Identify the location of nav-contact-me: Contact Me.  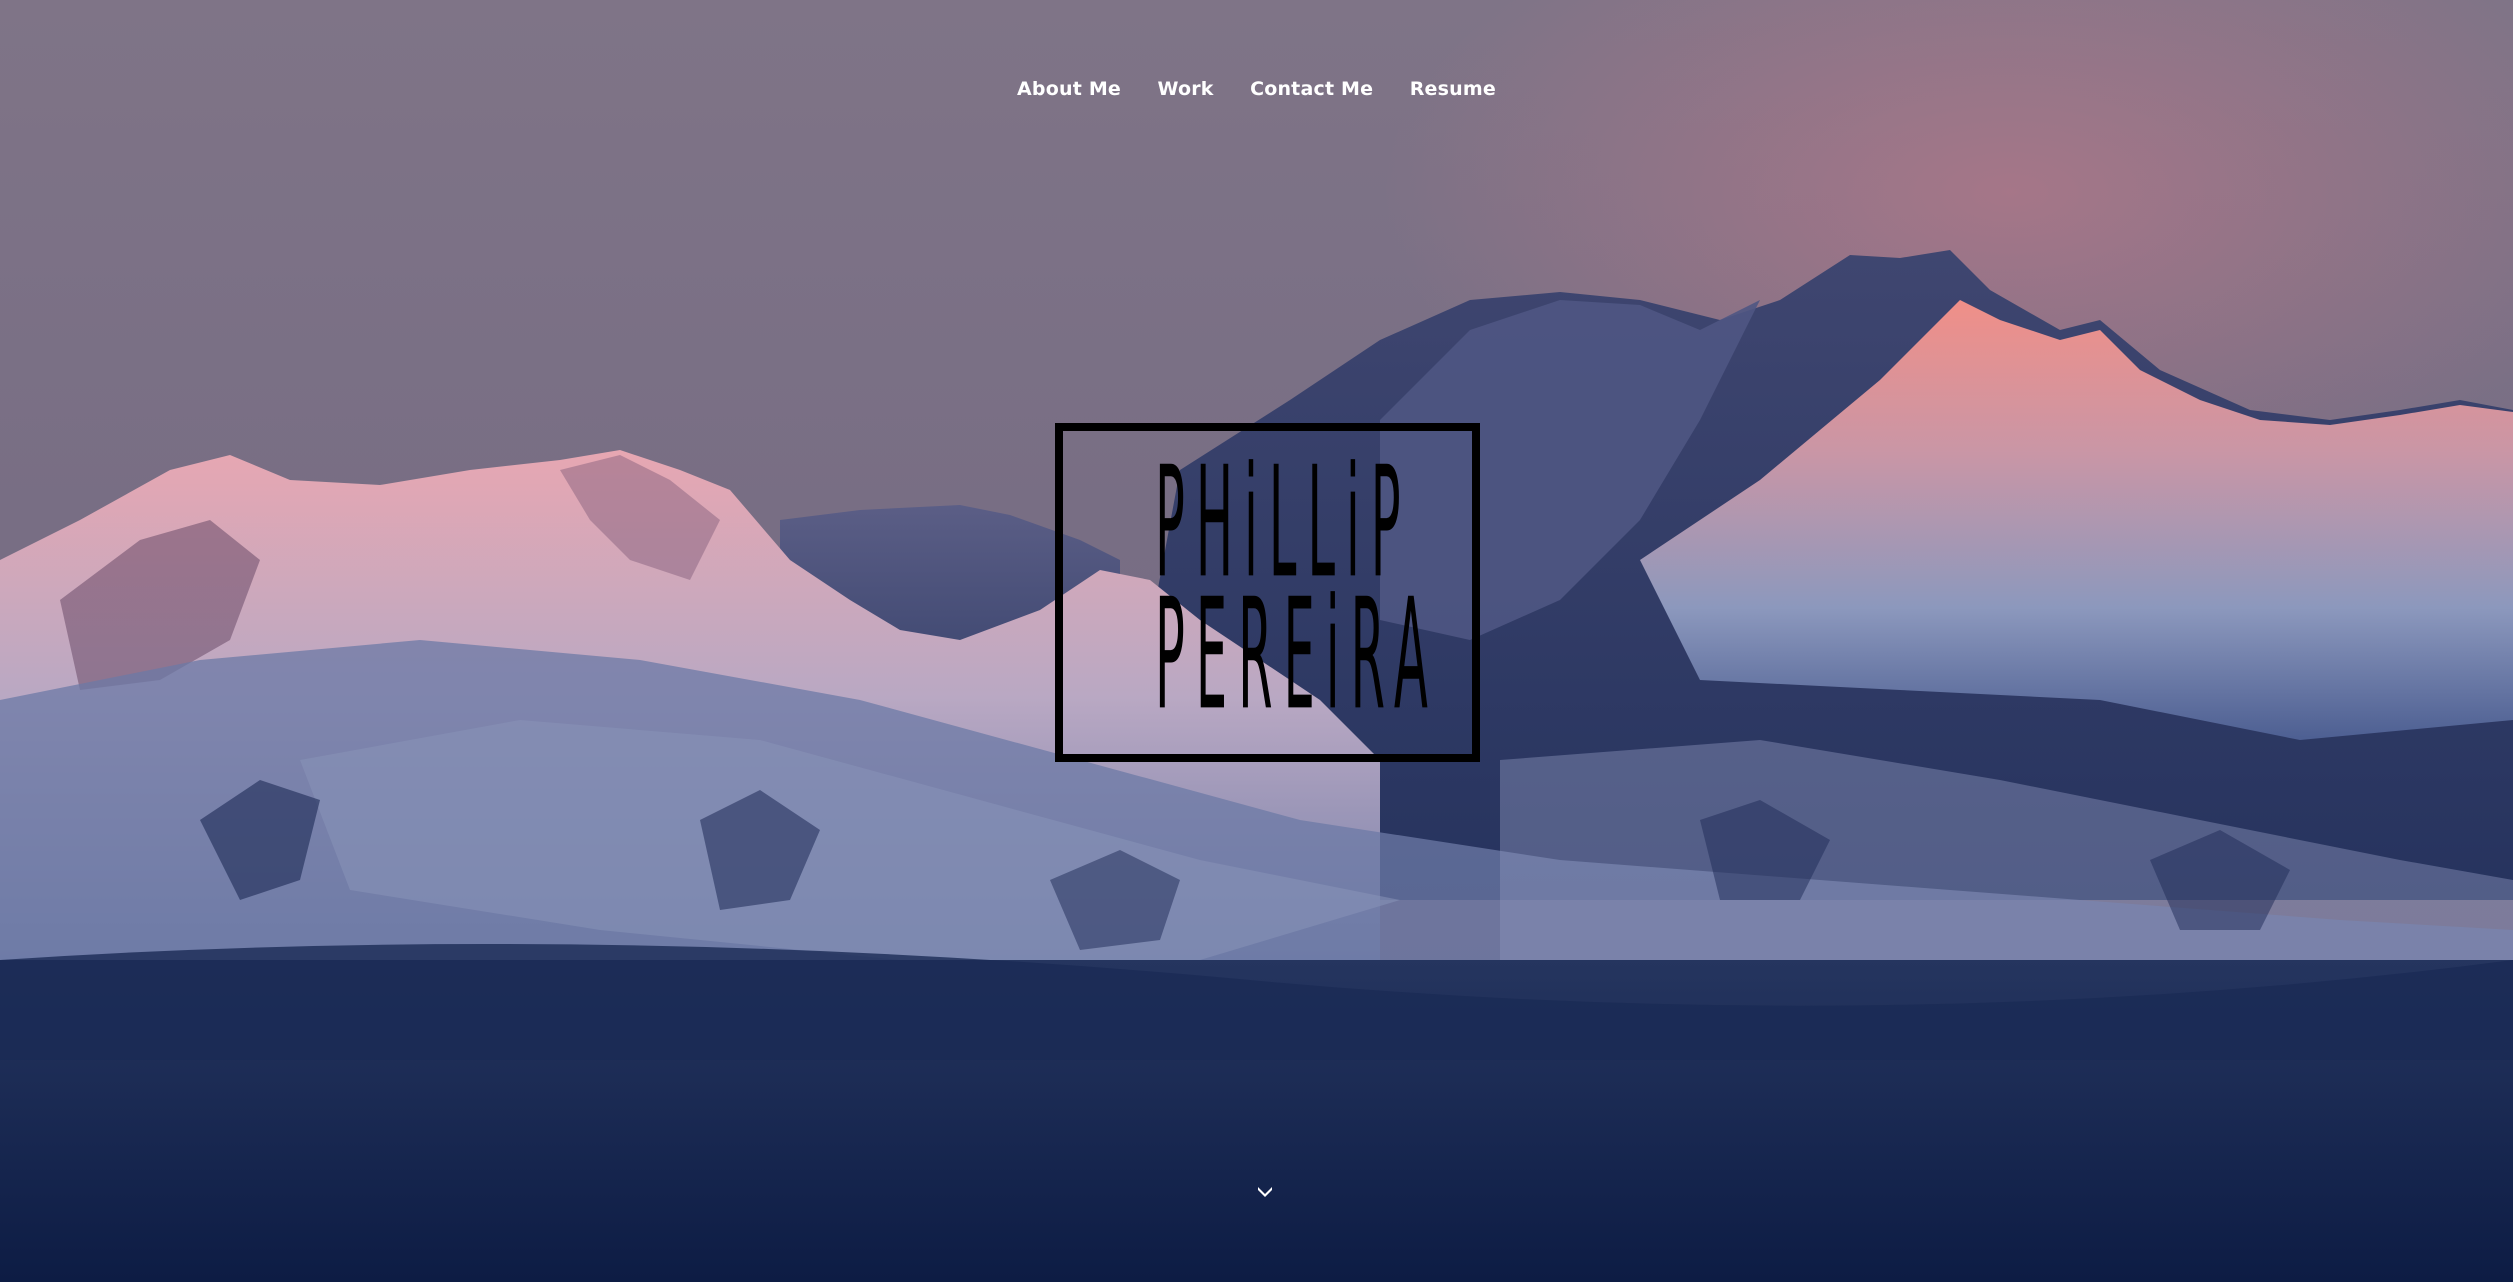
(1311, 89).